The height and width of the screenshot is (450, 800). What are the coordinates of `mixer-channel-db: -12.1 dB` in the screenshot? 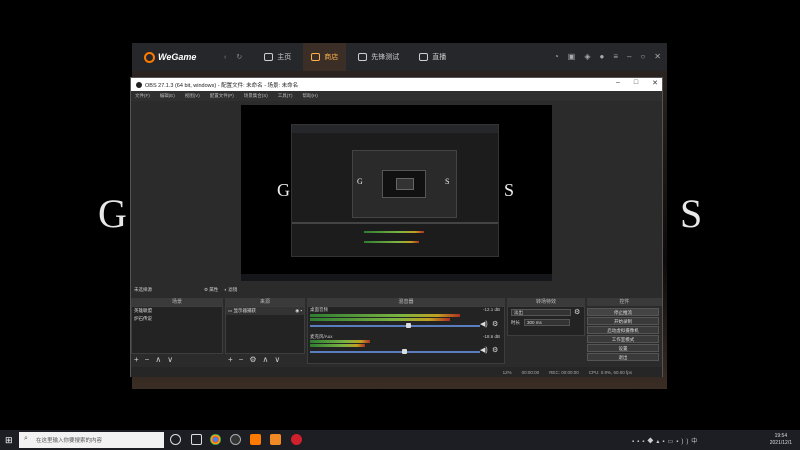 It's located at (491, 309).